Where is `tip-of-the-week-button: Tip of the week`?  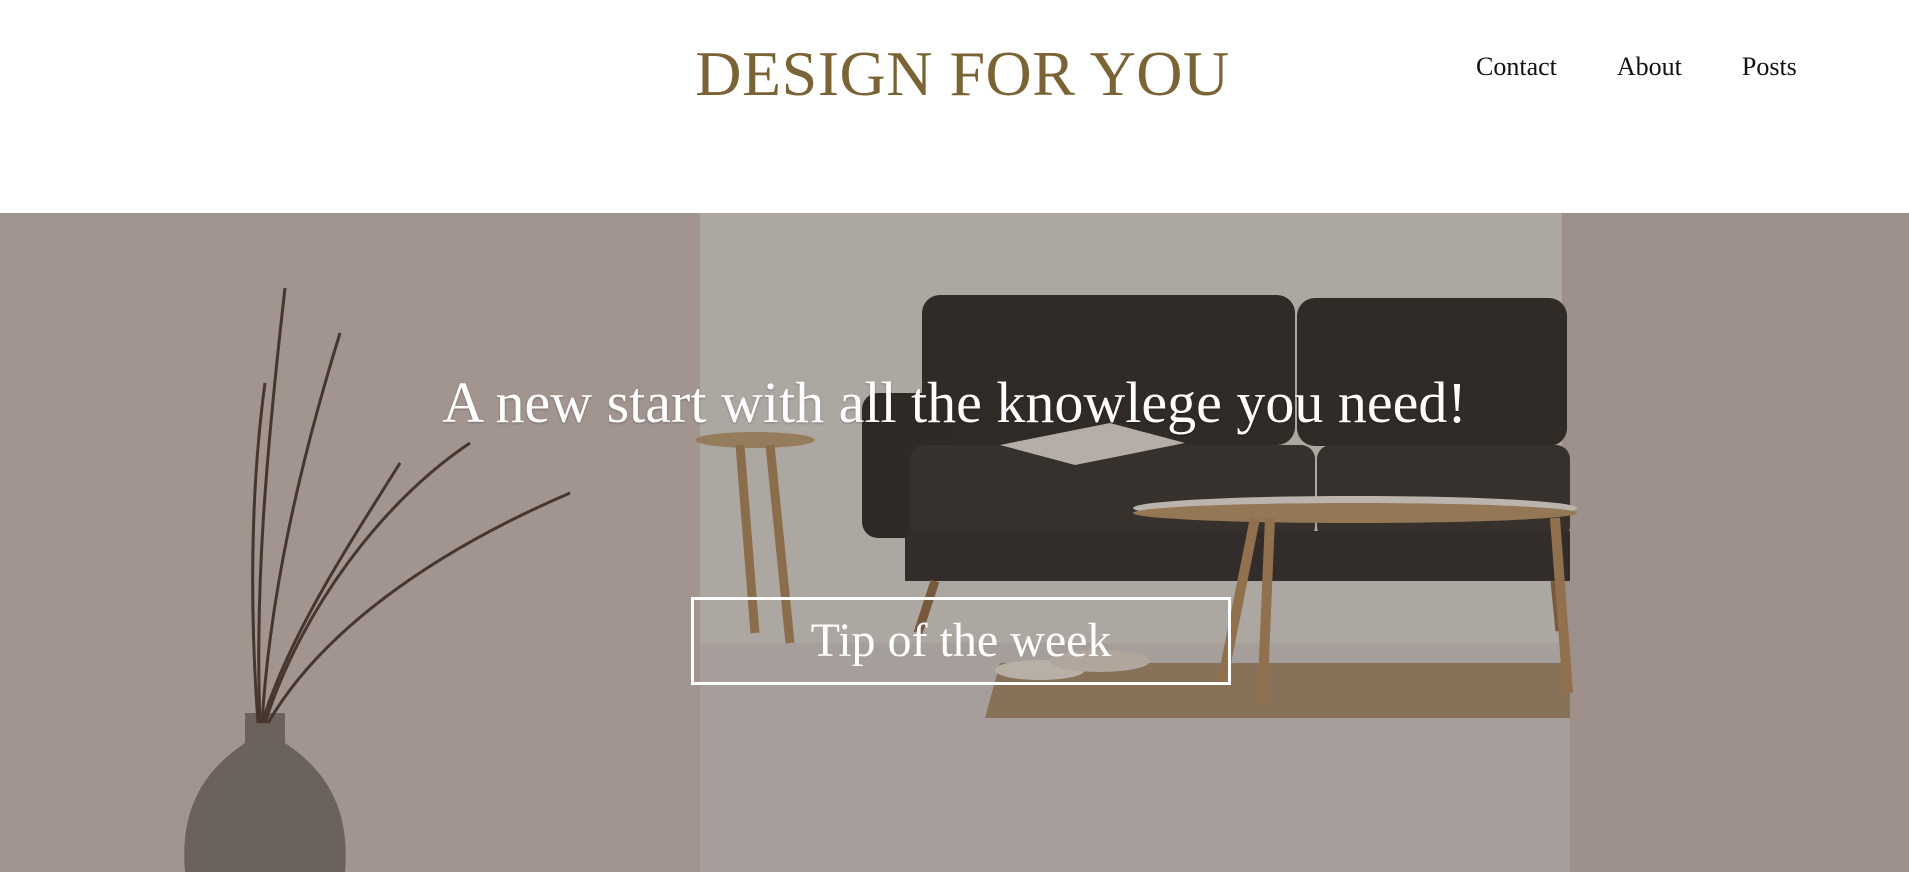 tip-of-the-week-button: Tip of the week is located at coordinates (961, 641).